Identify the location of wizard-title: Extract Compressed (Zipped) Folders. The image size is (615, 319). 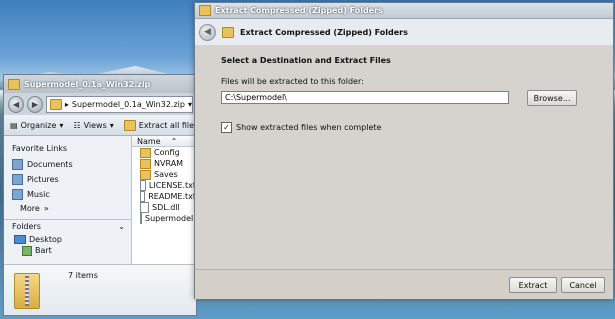
(324, 32).